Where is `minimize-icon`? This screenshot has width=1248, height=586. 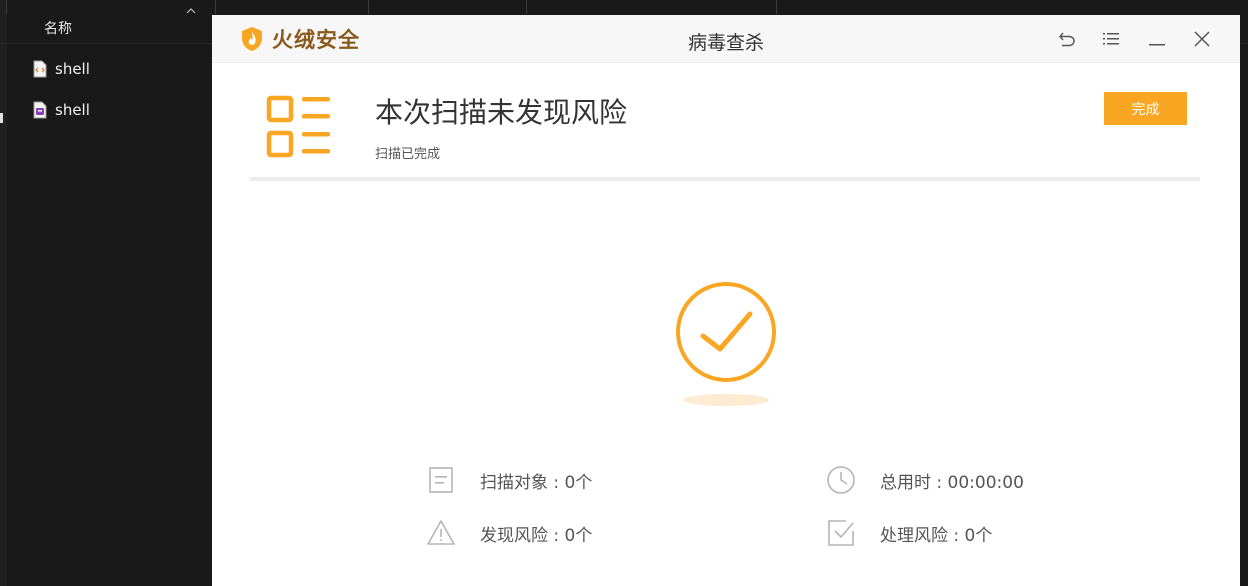 minimize-icon is located at coordinates (1157, 45).